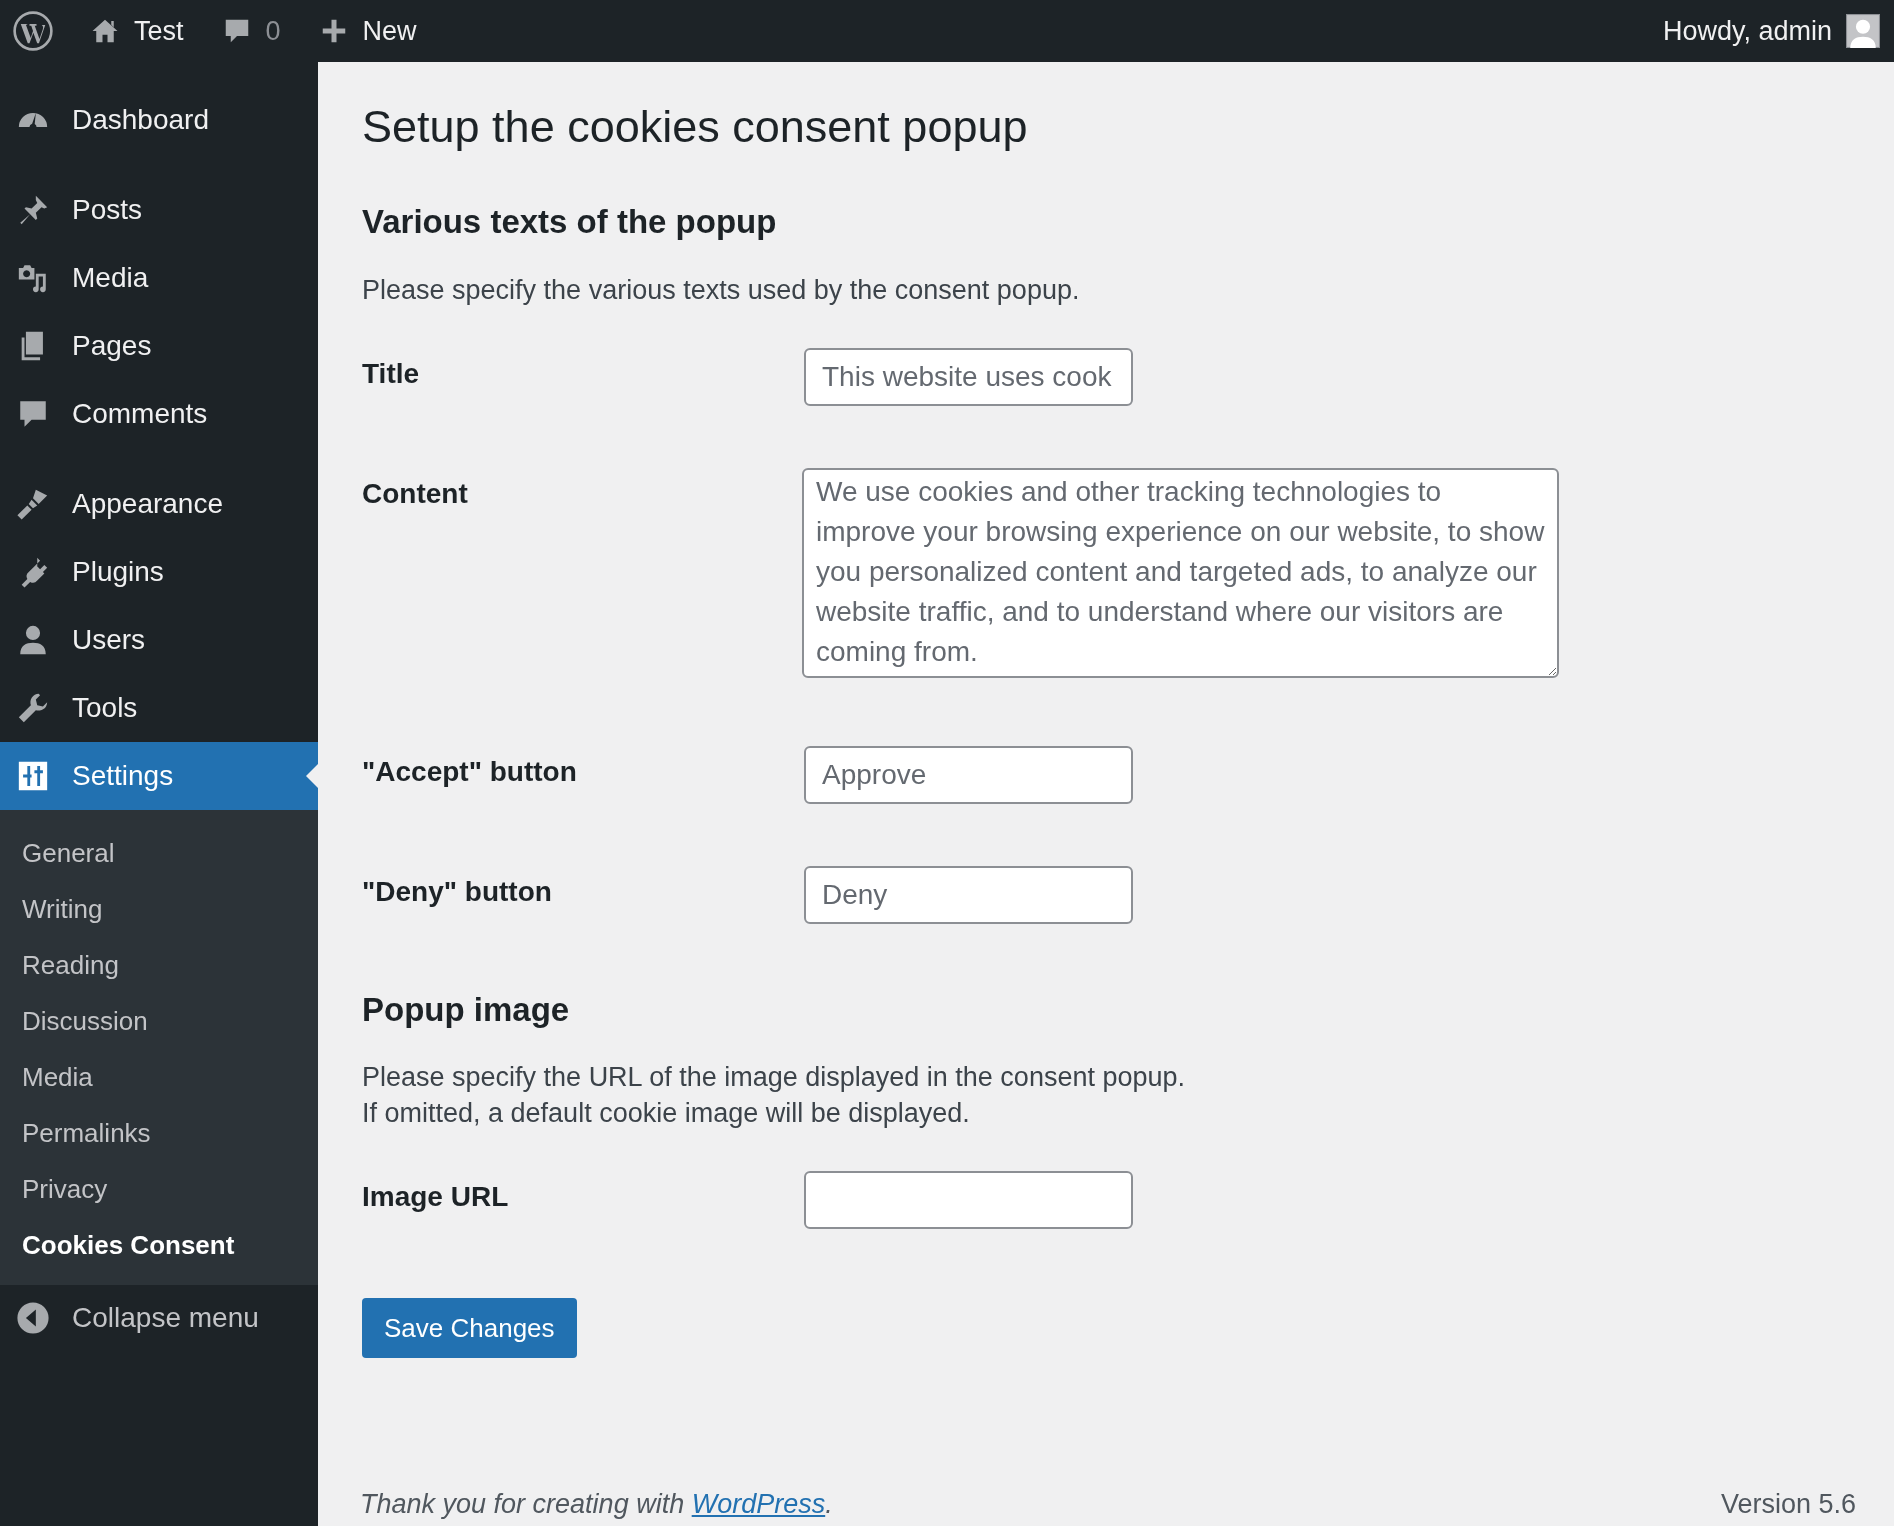 The image size is (1894, 1526). What do you see at coordinates (1180, 572) in the screenshot?
I see `content-textarea: We use cookies and other tracking technologies to improve your browsing experience on our website, to show you personalized content and targeted ads, to analyze our website traffic, and to understand where our visitors are coming from.` at bounding box center [1180, 572].